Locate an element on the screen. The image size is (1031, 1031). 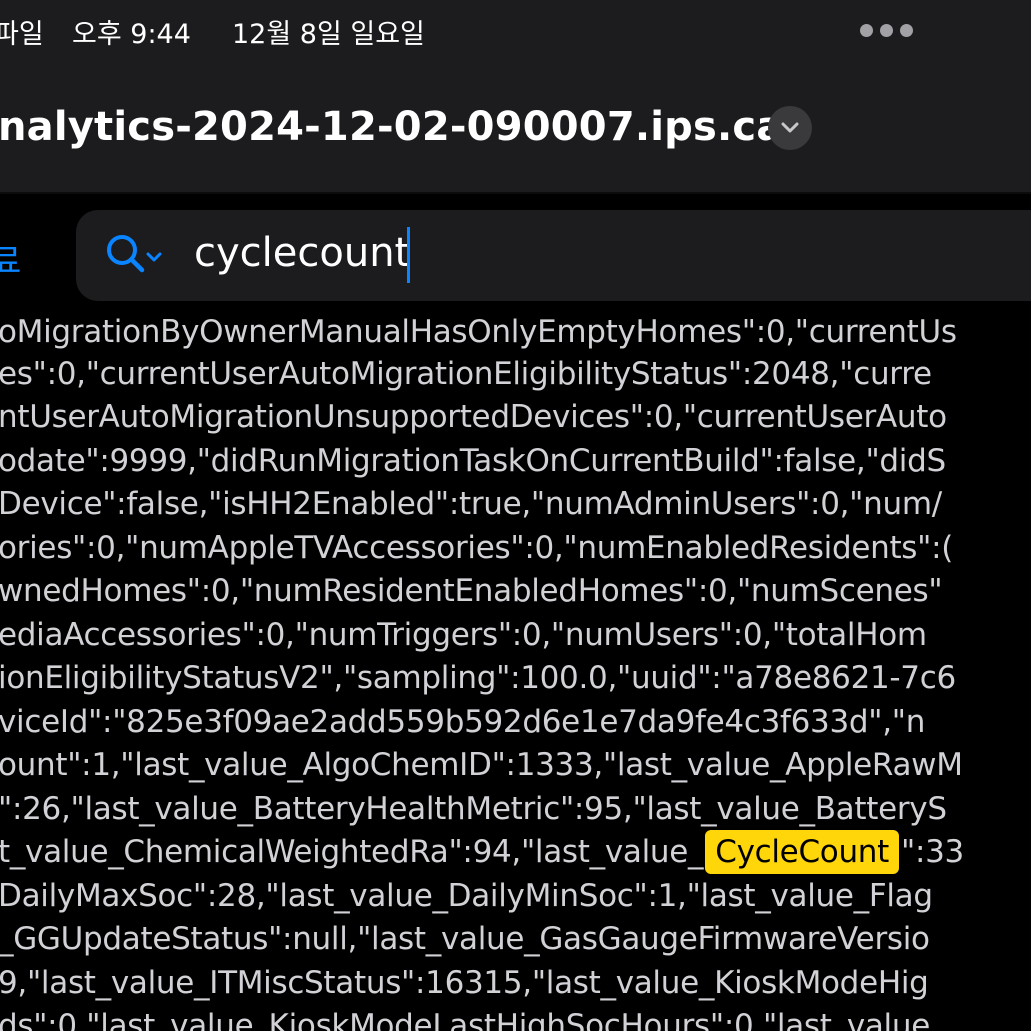
text-caret is located at coordinates (408, 255).